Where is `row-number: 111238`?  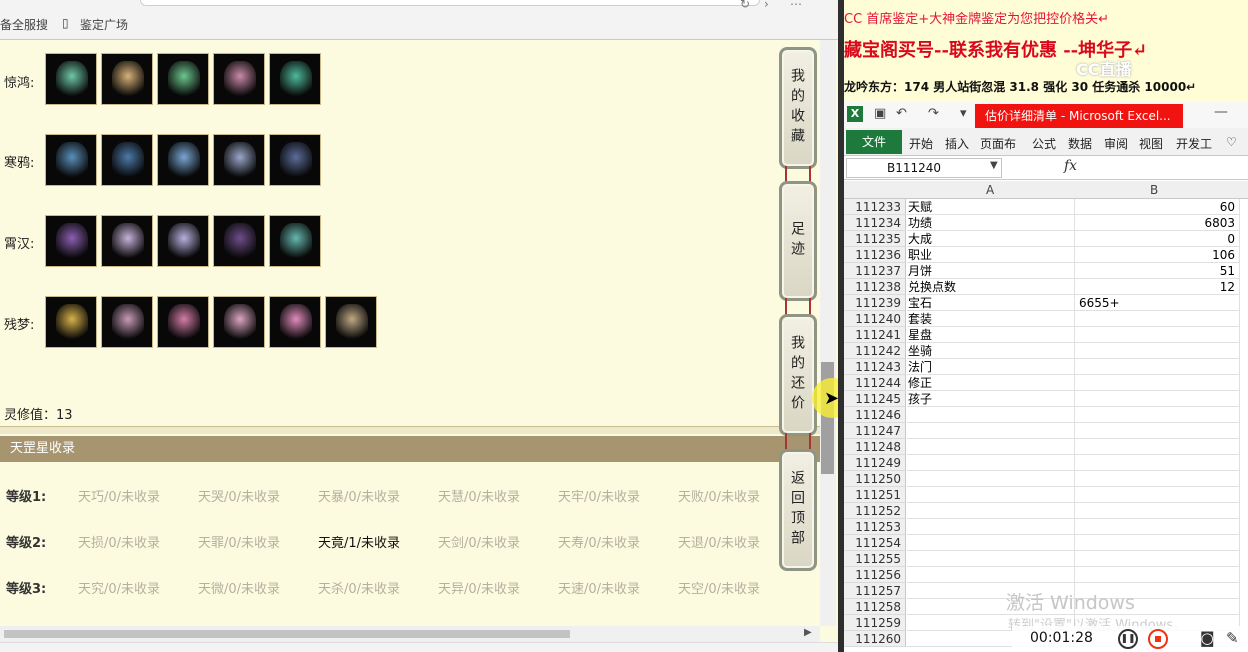 row-number: 111238 is located at coordinates (875, 287).